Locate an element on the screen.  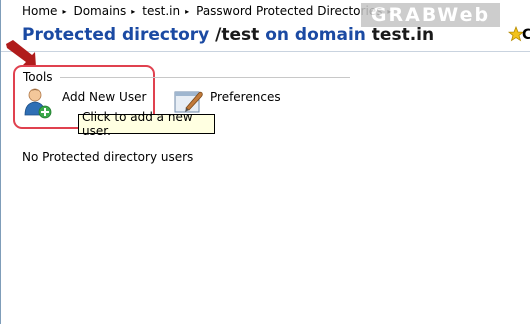
breadcrumb-home: Home is located at coordinates (39, 11).